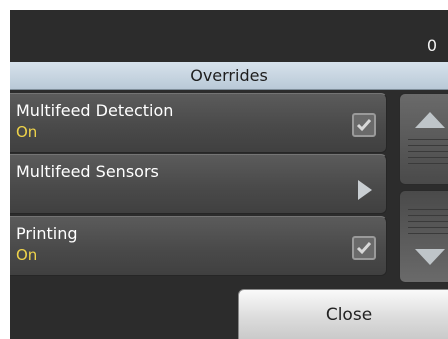 This screenshot has height=339, width=448. Describe the element at coordinates (365, 190) in the screenshot. I see `chevron-right-icon` at that location.